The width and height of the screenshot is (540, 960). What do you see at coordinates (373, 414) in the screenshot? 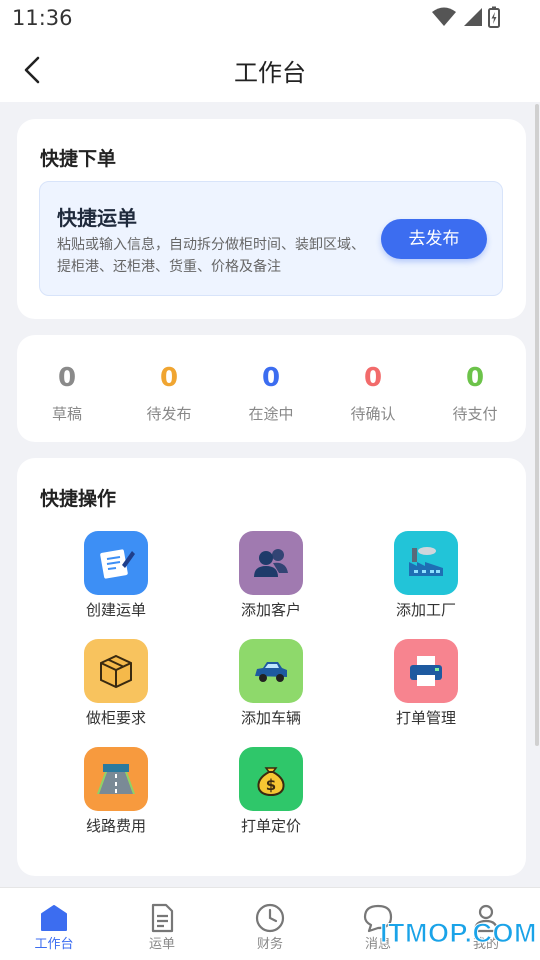
I see `stat-label: 待确认` at bounding box center [373, 414].